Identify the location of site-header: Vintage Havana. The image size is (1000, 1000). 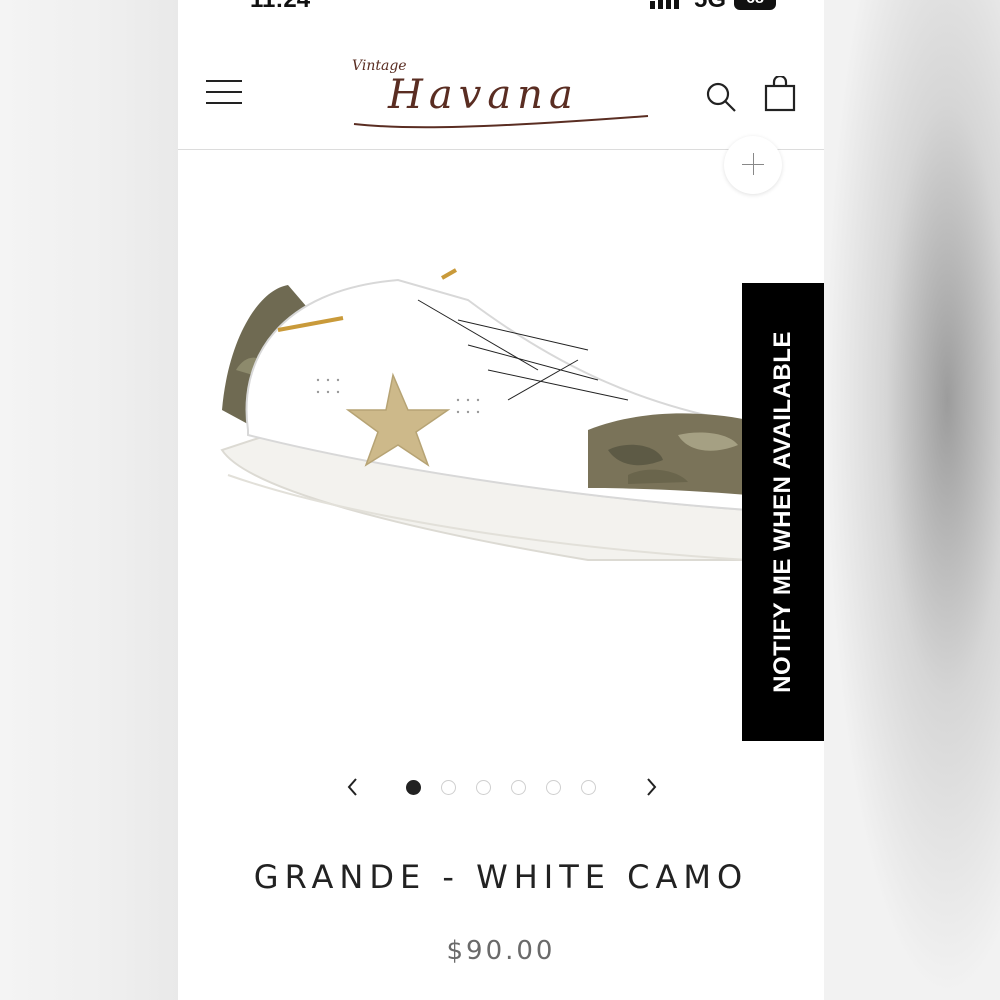
(501, 95).